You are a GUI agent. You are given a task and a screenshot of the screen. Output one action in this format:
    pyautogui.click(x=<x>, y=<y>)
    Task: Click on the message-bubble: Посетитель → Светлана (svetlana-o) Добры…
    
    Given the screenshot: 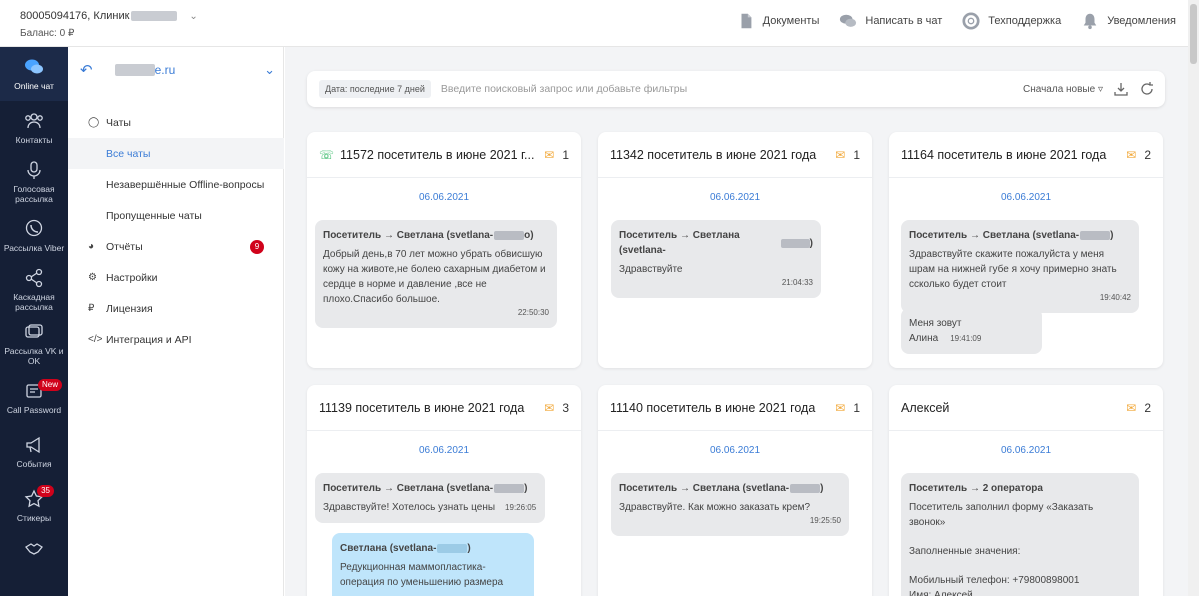 What is the action you would take?
    pyautogui.click(x=436, y=274)
    